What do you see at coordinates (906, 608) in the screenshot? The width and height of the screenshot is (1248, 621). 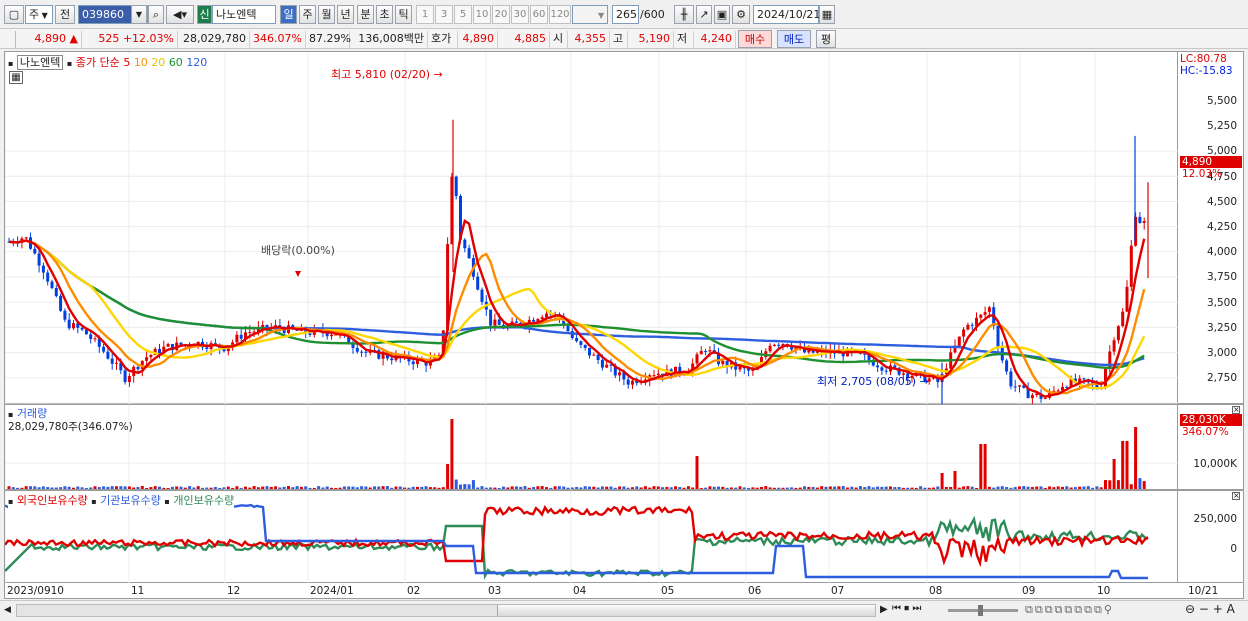 I see `media-controls: ⏮ ⏹ ⏭` at bounding box center [906, 608].